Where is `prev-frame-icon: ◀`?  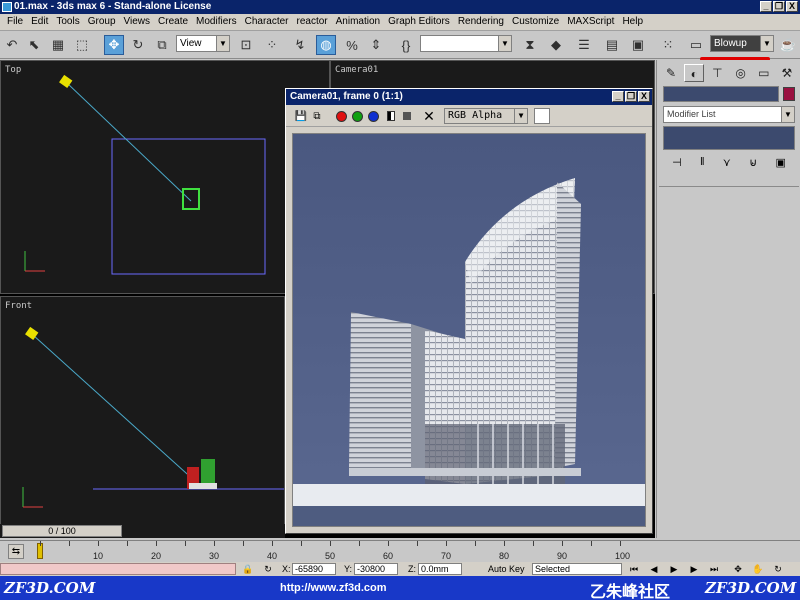
prev-frame-icon: ◀ is located at coordinates (654, 569).